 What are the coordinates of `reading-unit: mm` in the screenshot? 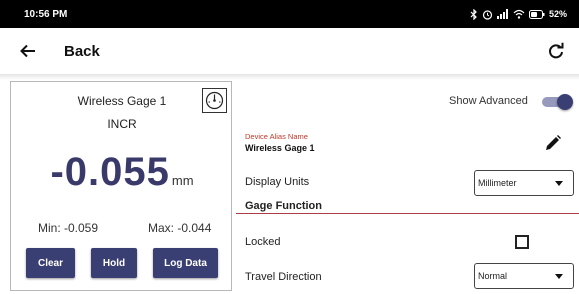 It's located at (182, 180).